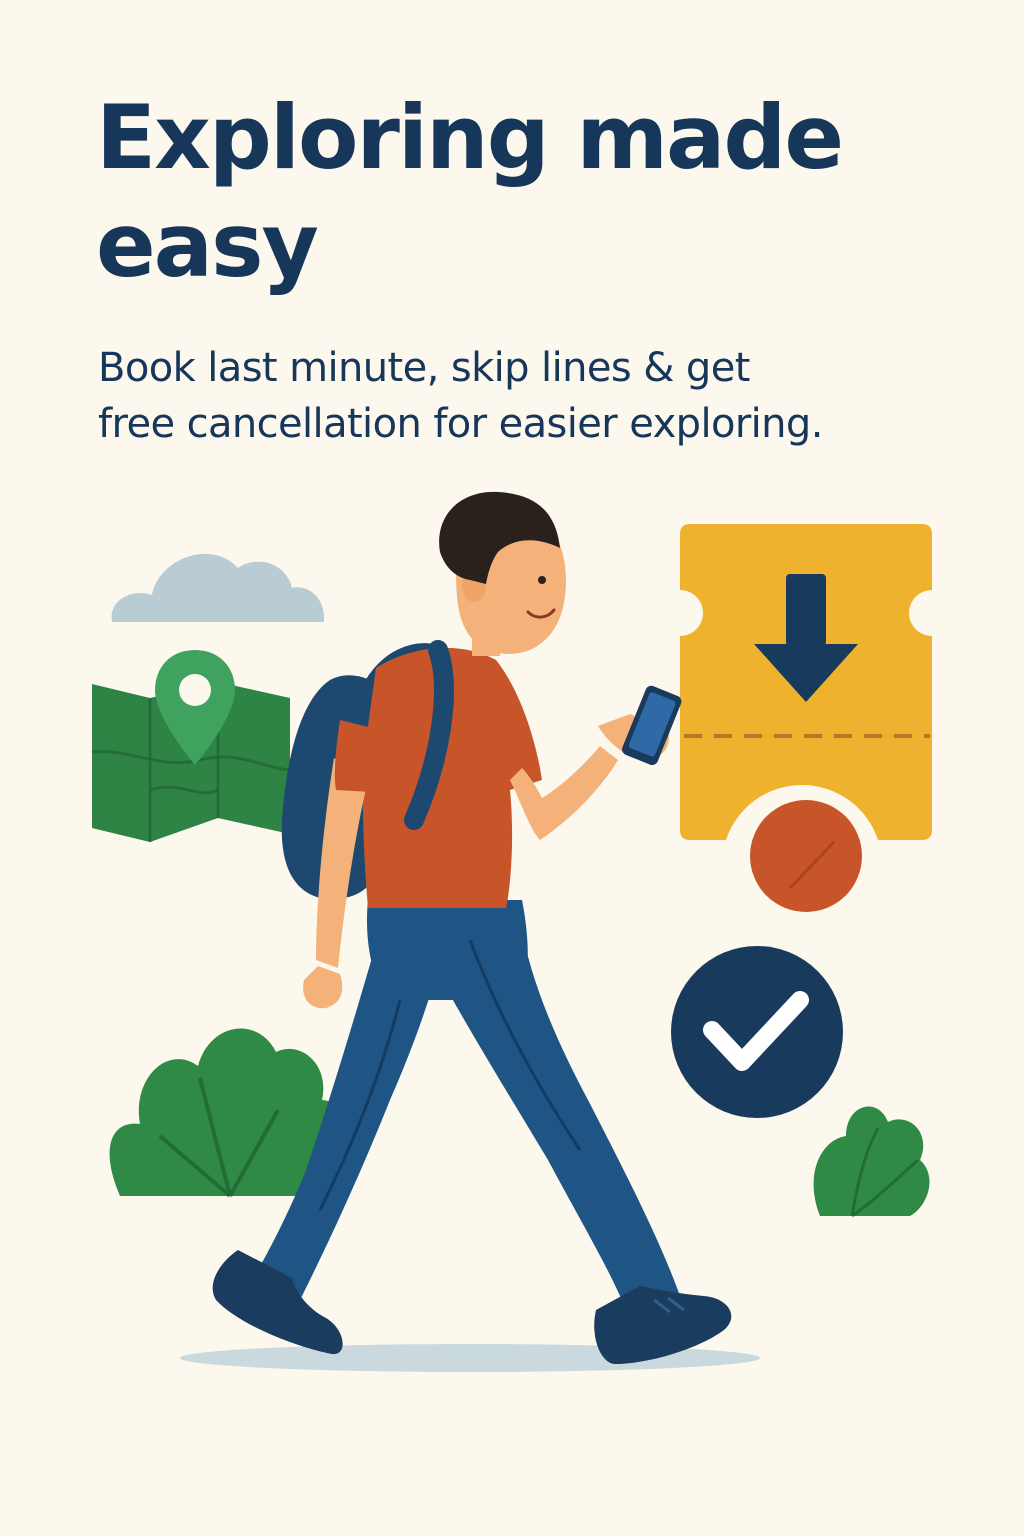 This screenshot has width=1024, height=1536. What do you see at coordinates (757, 1032) in the screenshot?
I see `checkmark-icon` at bounding box center [757, 1032].